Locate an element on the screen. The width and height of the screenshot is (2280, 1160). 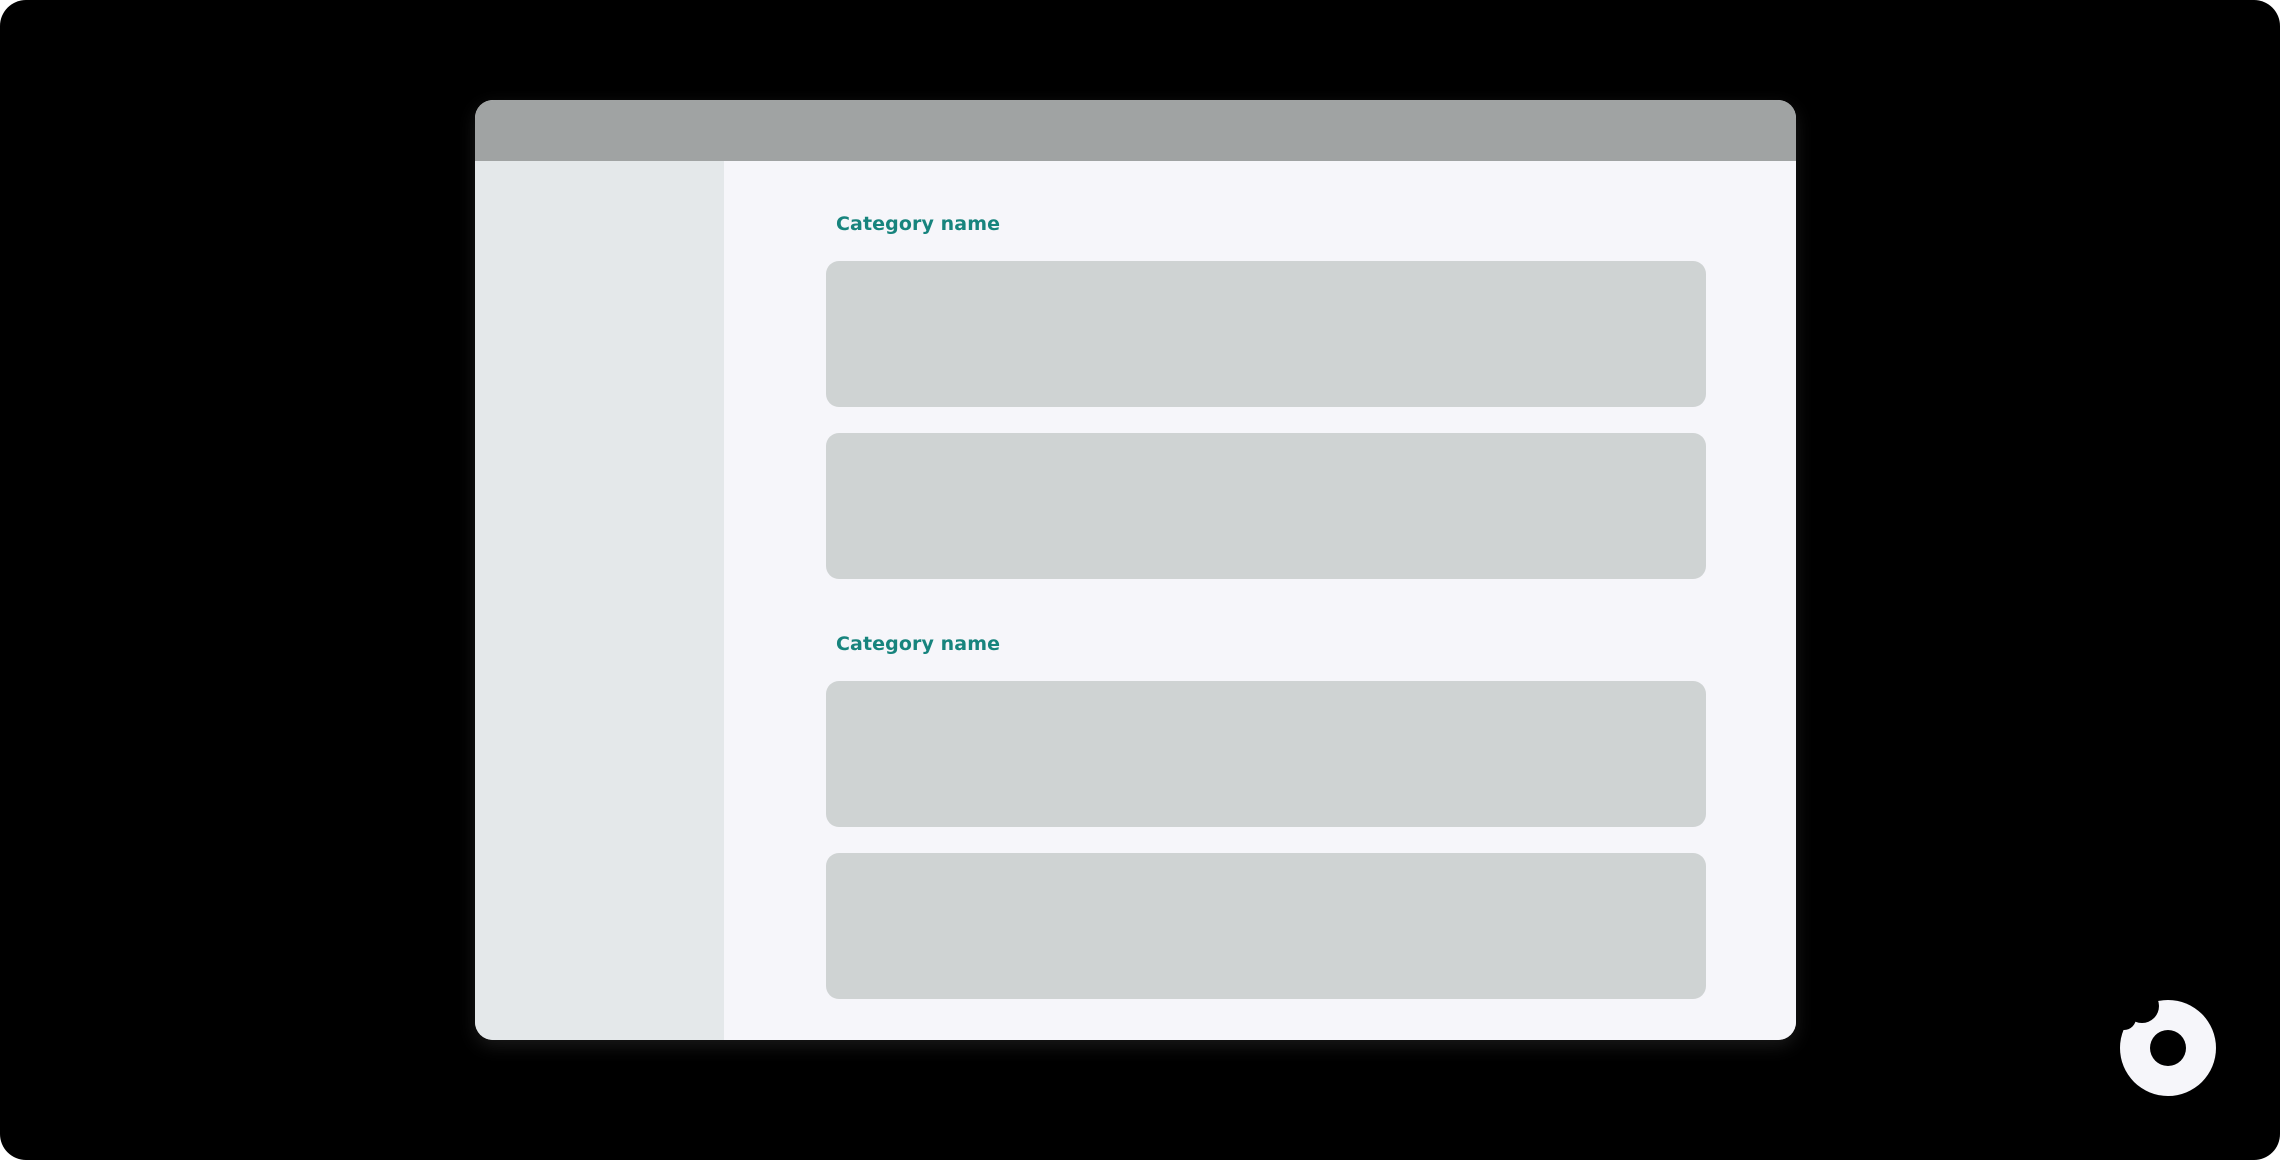
sidebar is located at coordinates (599, 600).